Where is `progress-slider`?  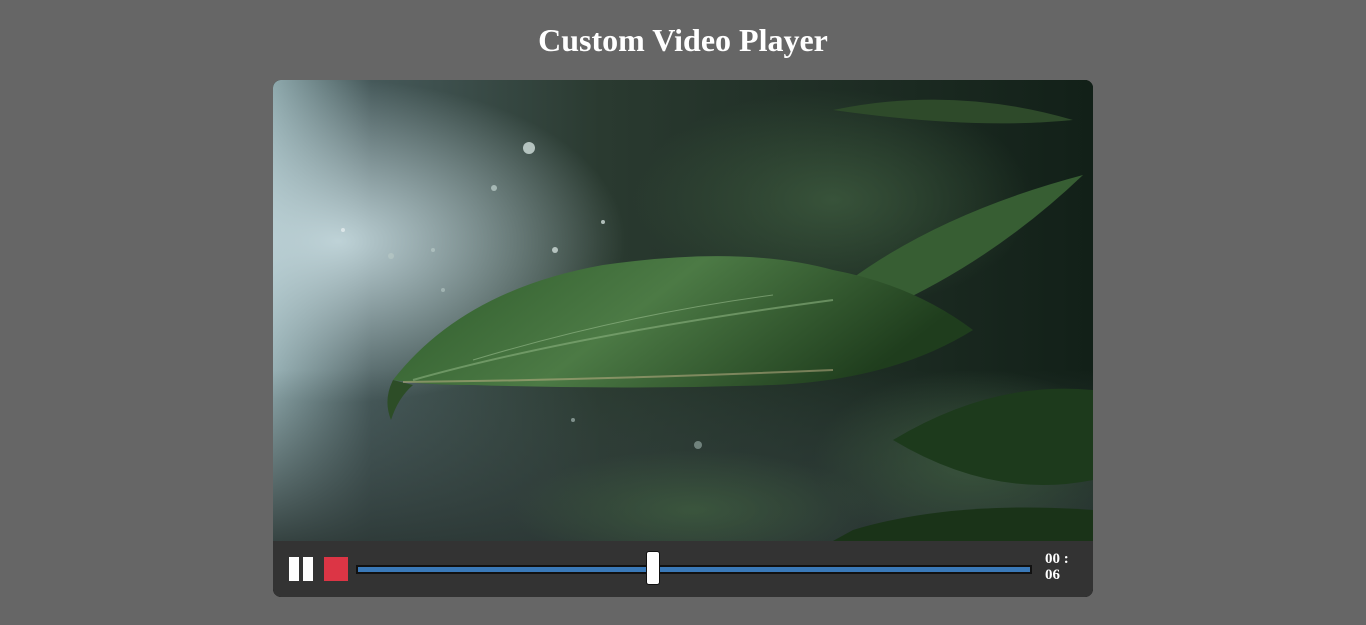
progress-slider is located at coordinates (694, 568).